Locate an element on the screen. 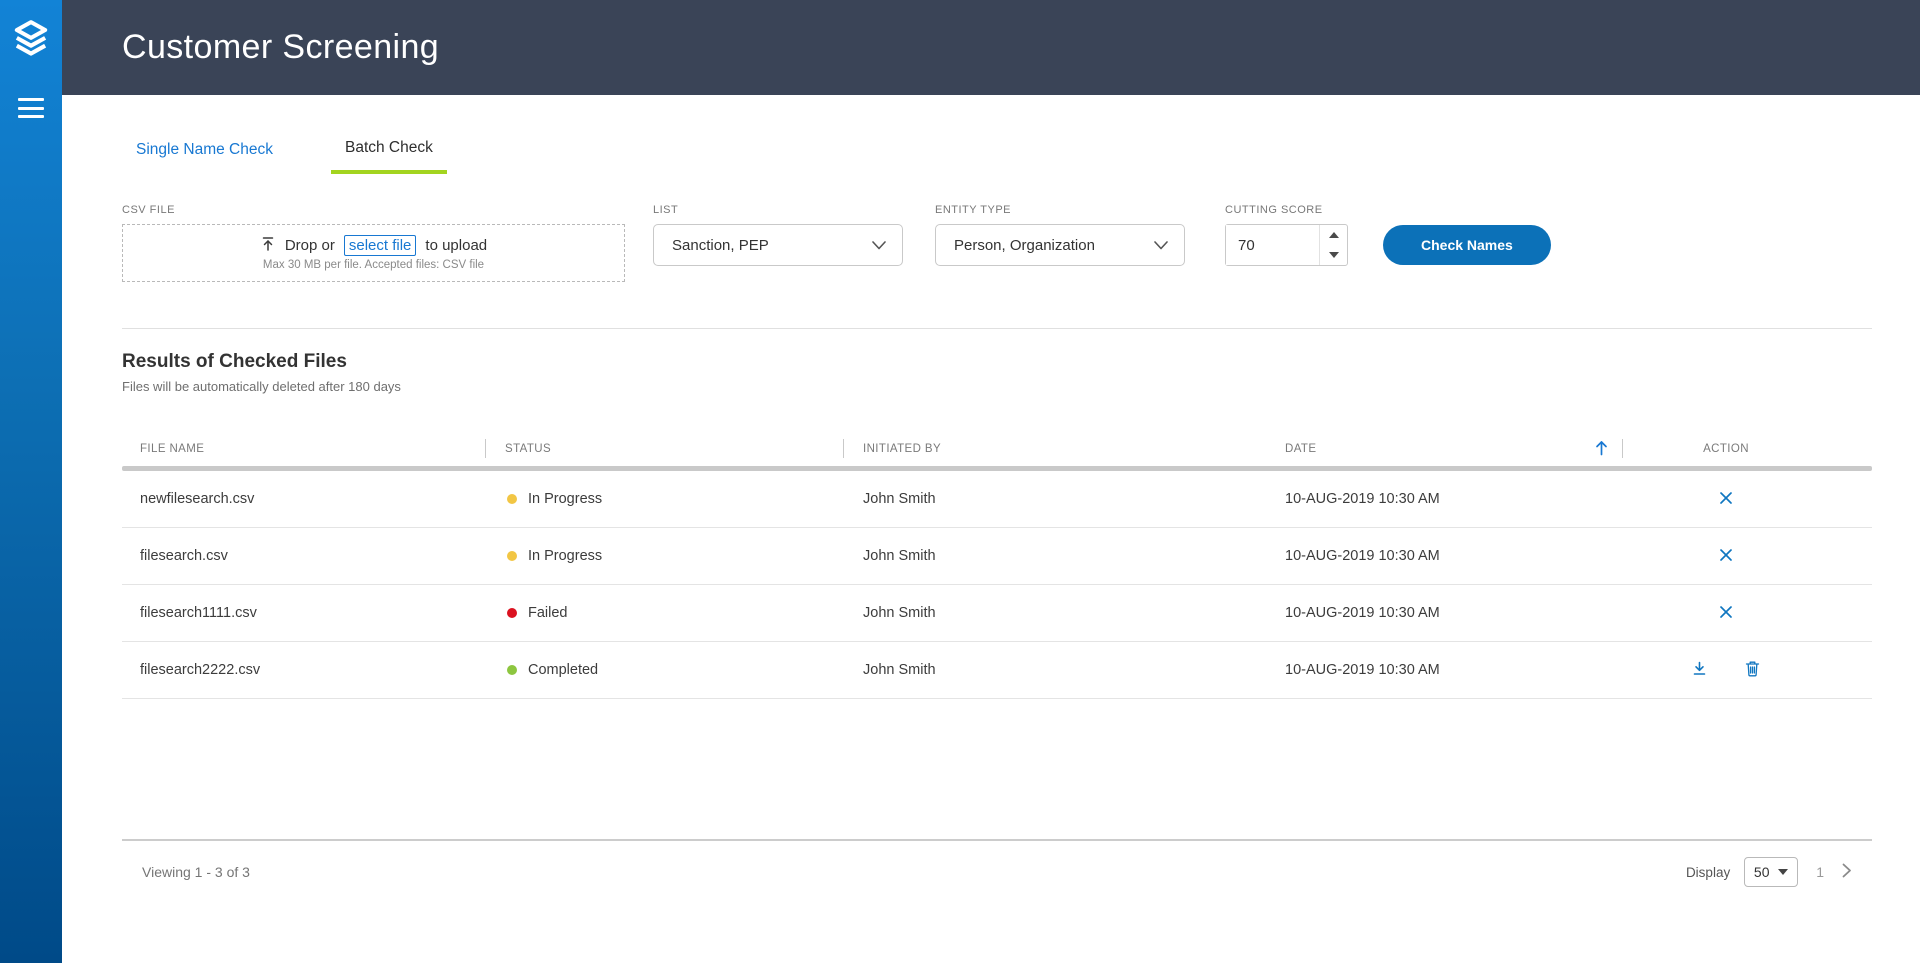 The height and width of the screenshot is (963, 1920). footer-divider is located at coordinates (997, 840).